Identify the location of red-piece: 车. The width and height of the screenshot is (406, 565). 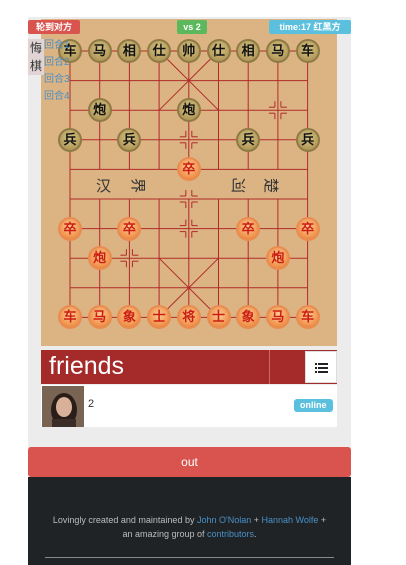
(307, 317).